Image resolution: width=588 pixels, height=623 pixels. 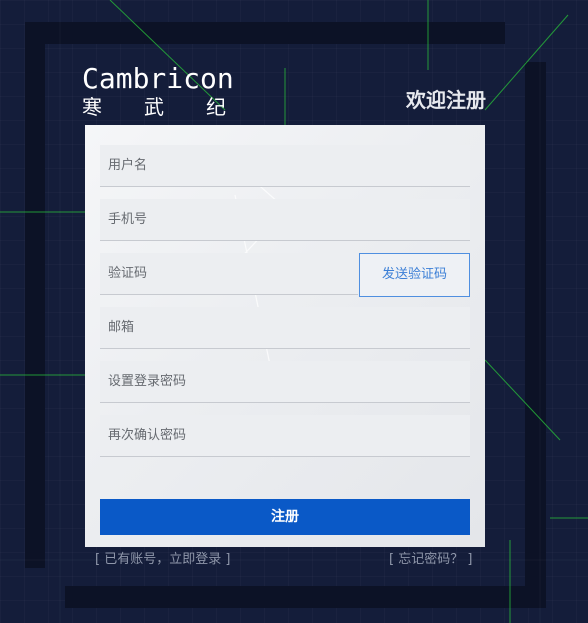 What do you see at coordinates (285, 517) in the screenshot?
I see `register-button: 注册` at bounding box center [285, 517].